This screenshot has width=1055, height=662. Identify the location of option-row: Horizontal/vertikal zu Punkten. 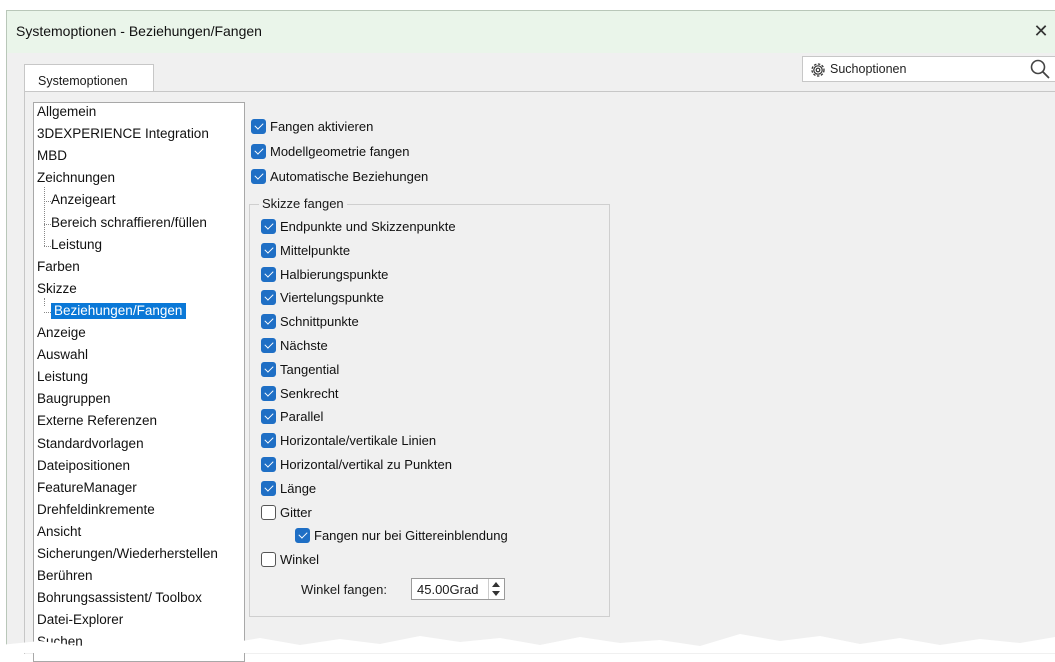
(356, 464).